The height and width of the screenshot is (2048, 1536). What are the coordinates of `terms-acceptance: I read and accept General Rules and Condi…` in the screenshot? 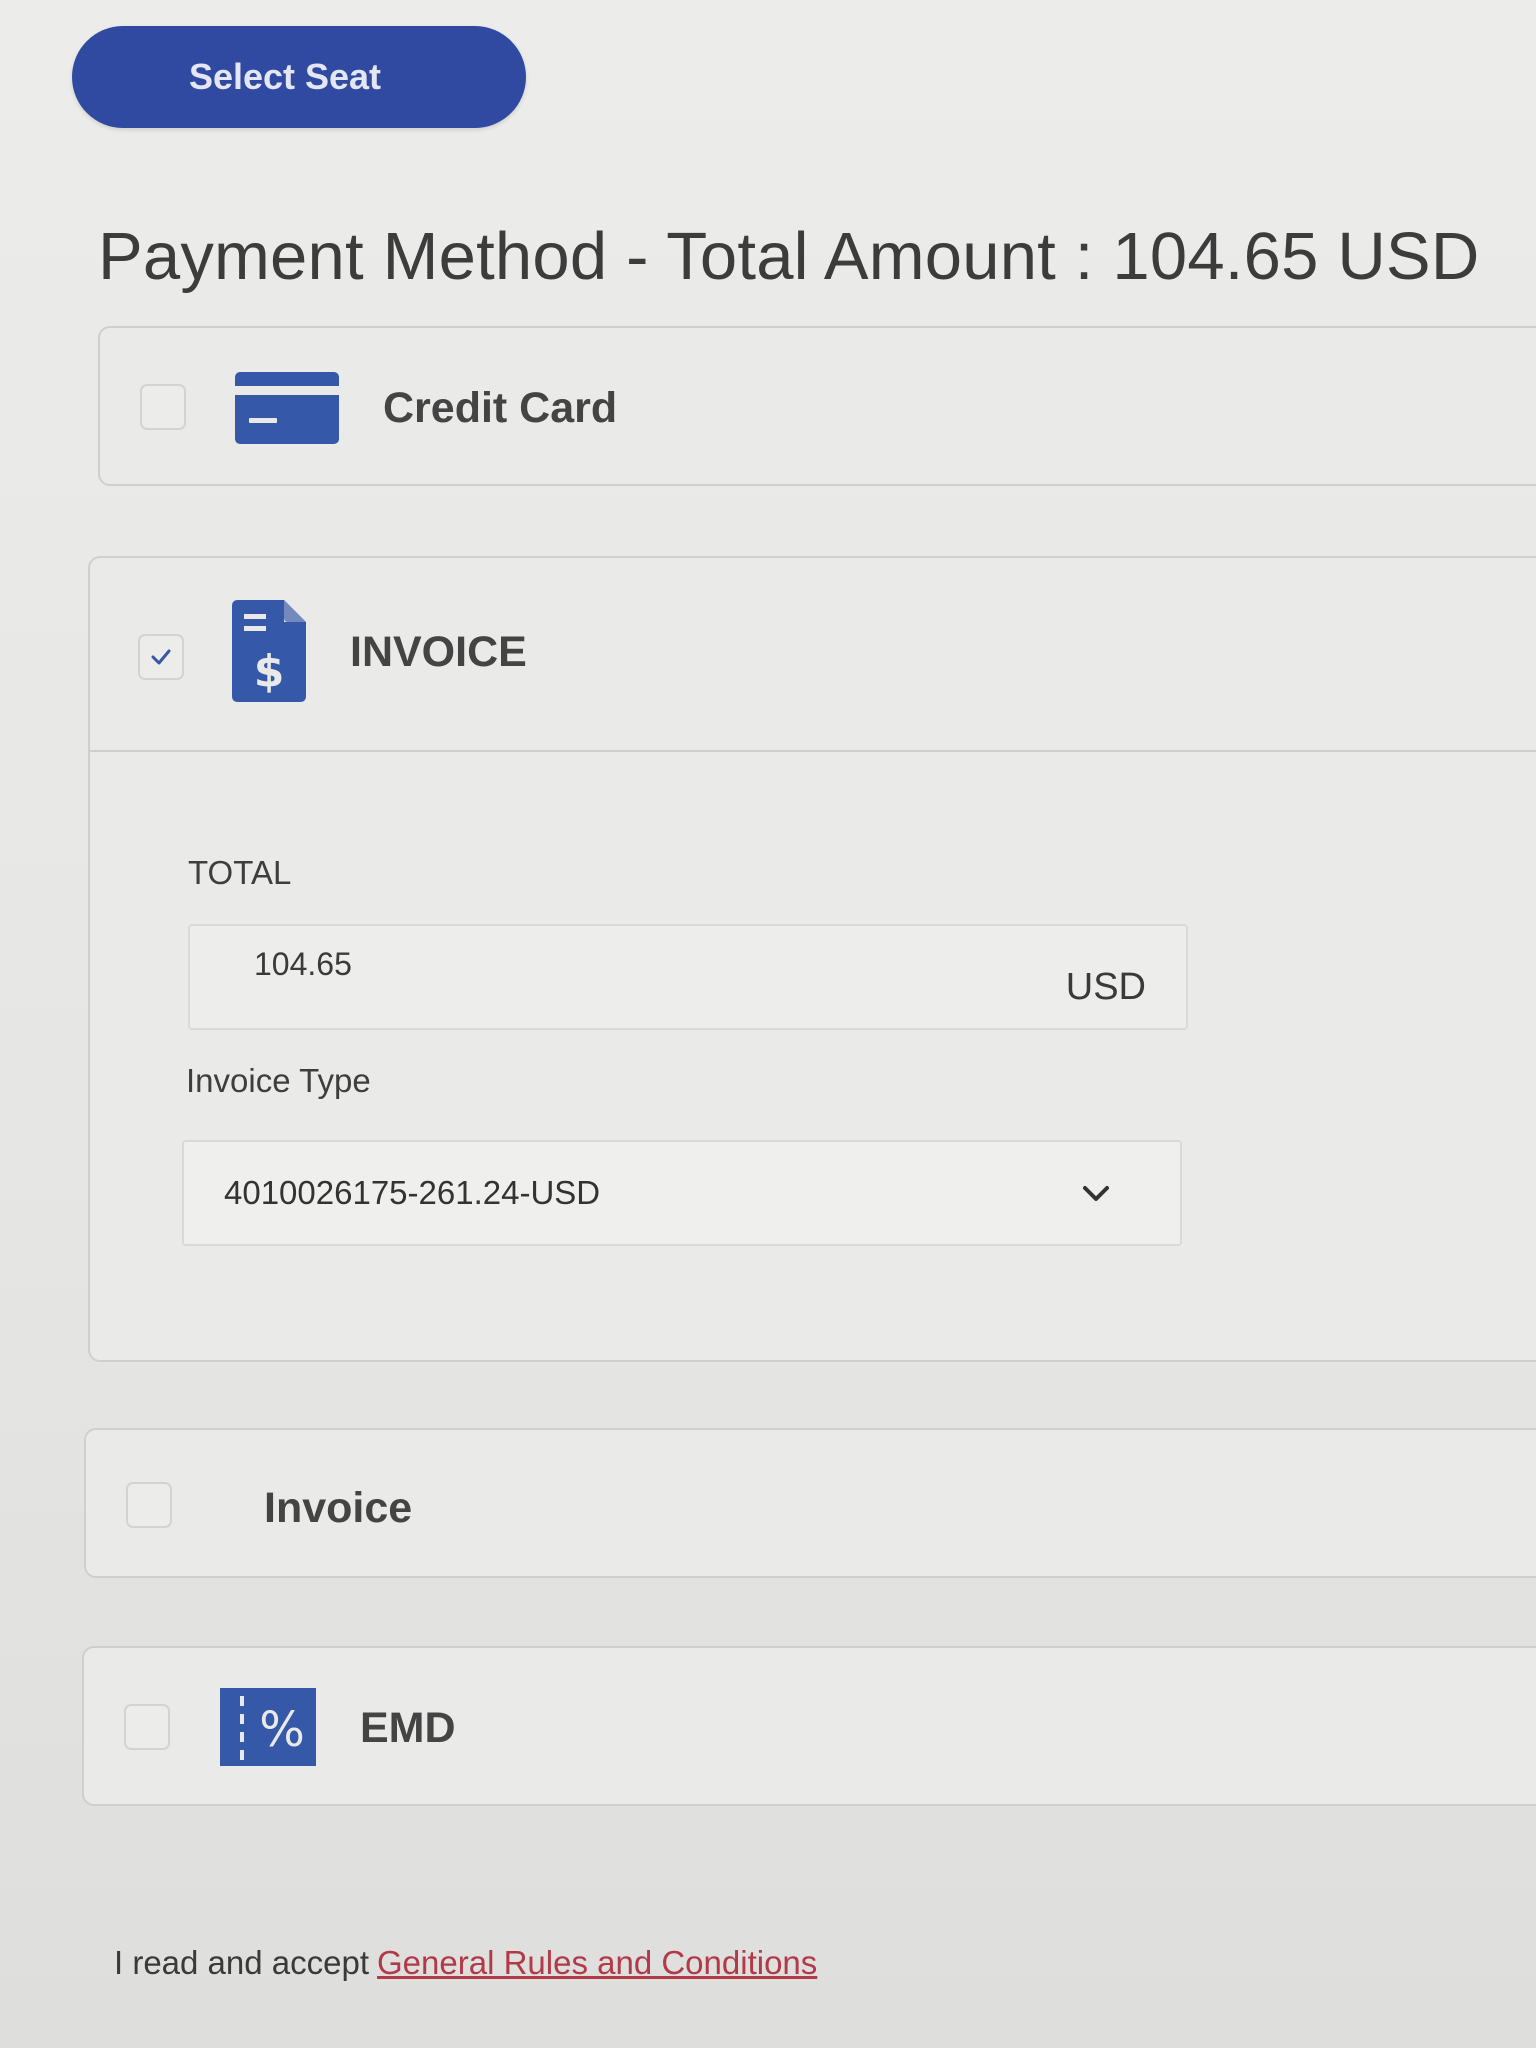 It's located at (465, 1963).